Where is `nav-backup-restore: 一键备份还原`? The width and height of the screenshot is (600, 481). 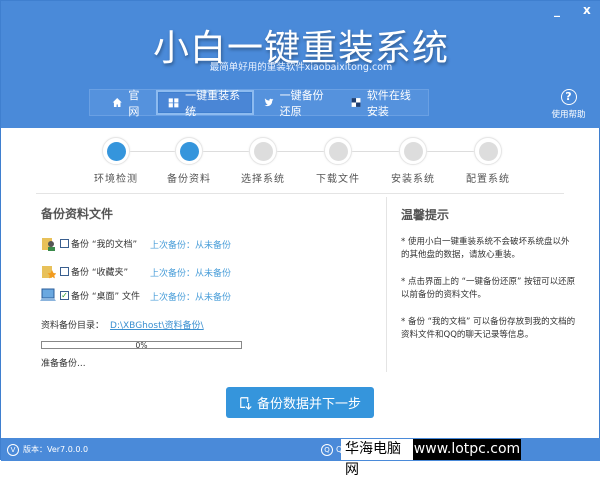 nav-backup-restore: 一键备份还原 is located at coordinates (297, 103).